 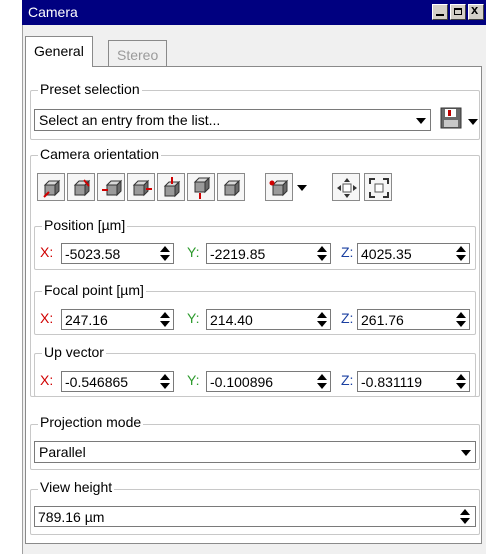 I want to click on up-y-label: Y:, so click(x=193, y=380).